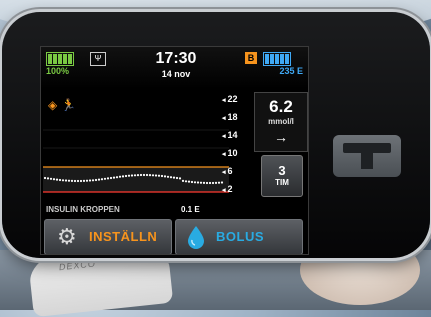 This screenshot has width=431, height=317. I want to click on meal-diamond-icon: ◈, so click(53, 105).